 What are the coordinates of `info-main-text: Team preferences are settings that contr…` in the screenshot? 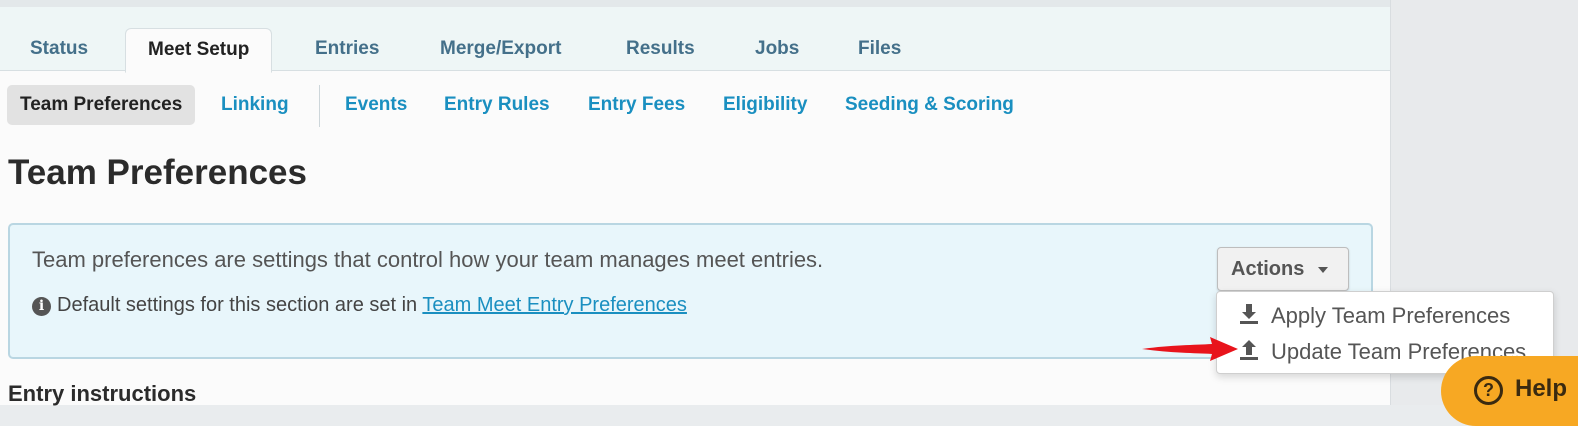 It's located at (428, 259).